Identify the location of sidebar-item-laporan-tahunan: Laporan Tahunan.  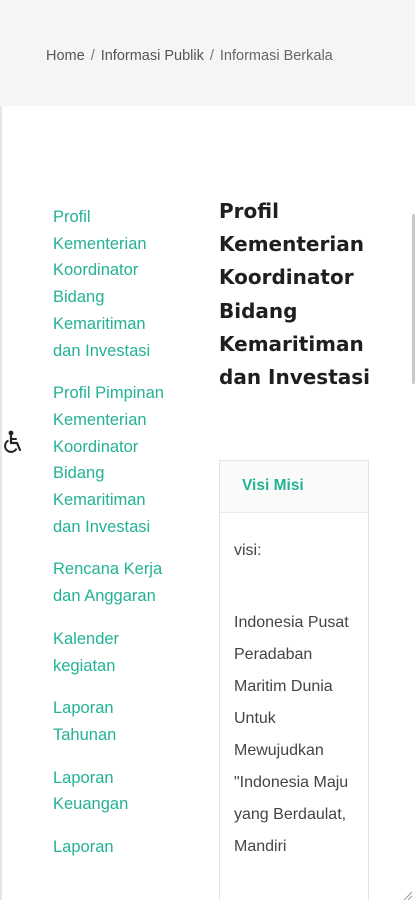
(112, 721).